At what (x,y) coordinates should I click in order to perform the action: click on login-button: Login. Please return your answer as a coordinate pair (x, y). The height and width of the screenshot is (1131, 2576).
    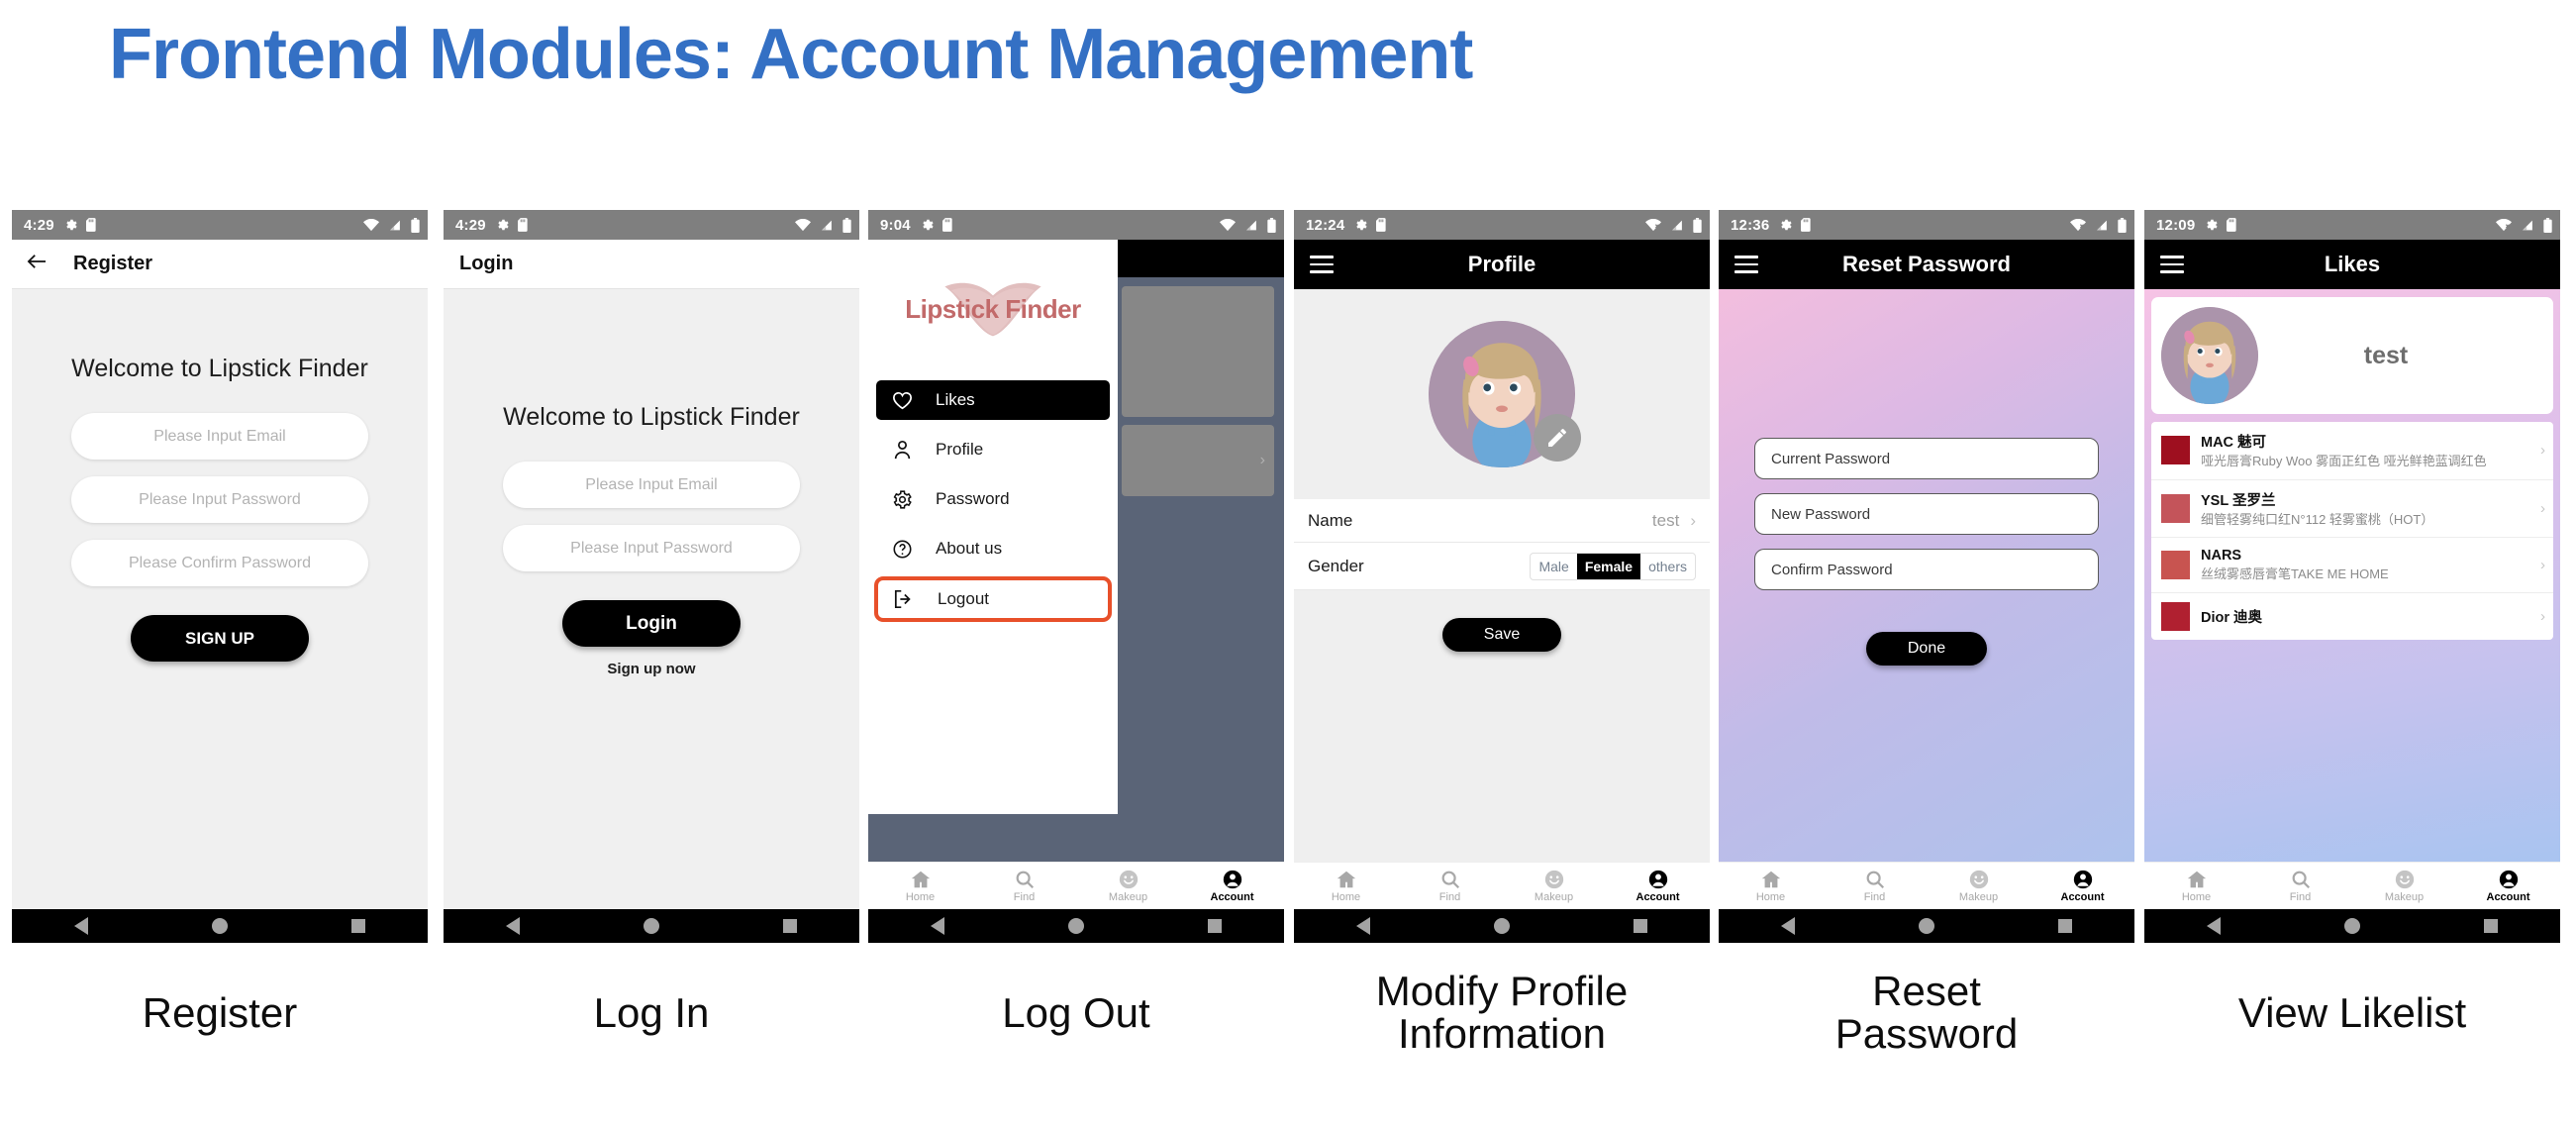
    Looking at the image, I should click on (652, 623).